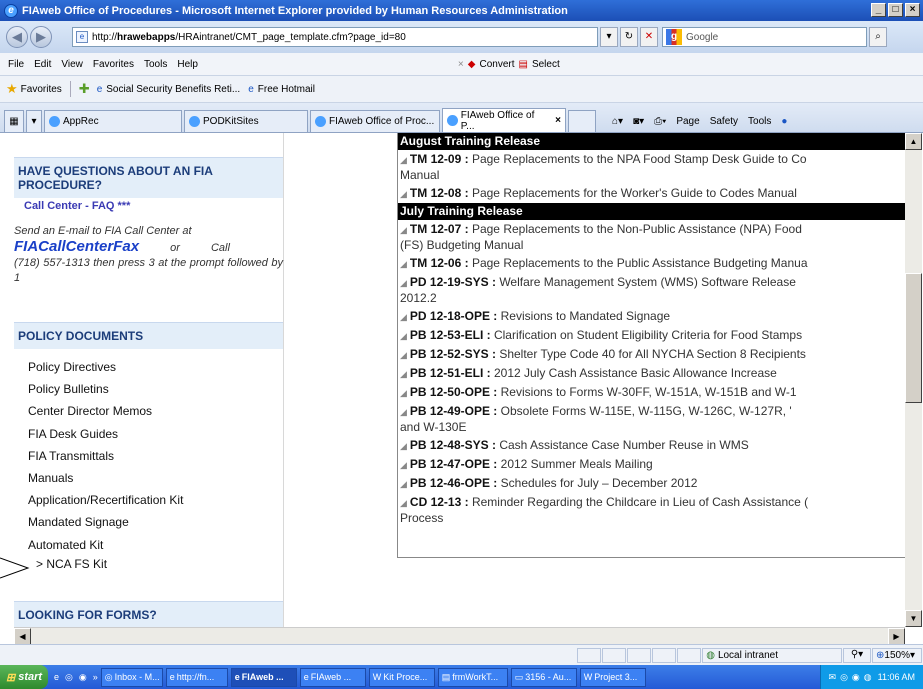 The image size is (923, 689). Describe the element at coordinates (148, 546) in the screenshot. I see `nav-automated-kit: Automated Kit` at that location.